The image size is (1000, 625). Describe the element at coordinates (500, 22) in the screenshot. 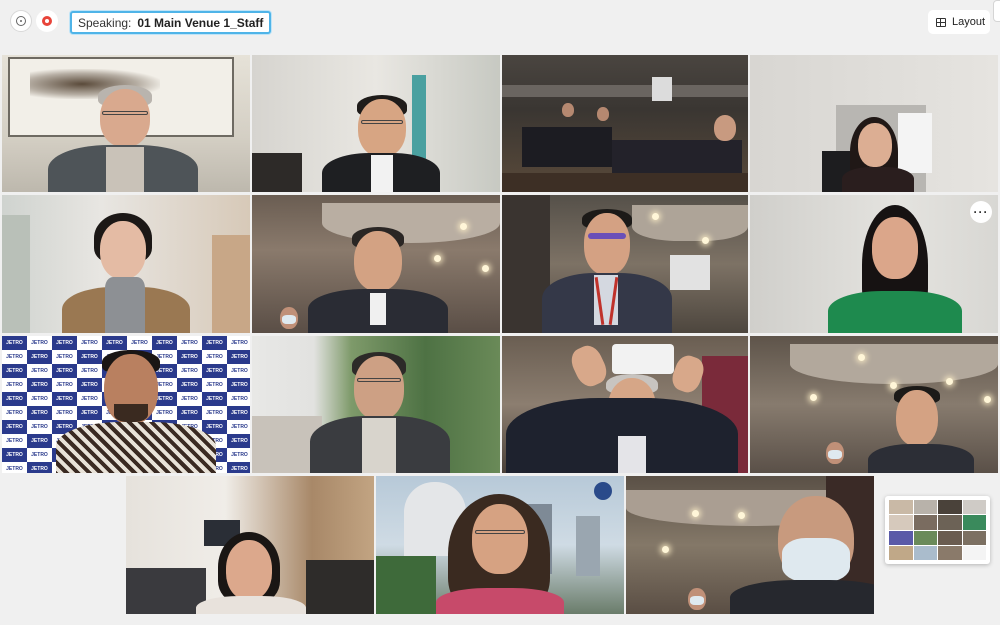

I see `top-bar: Speaking: 01 Main Venue 1_Staff Layout` at that location.